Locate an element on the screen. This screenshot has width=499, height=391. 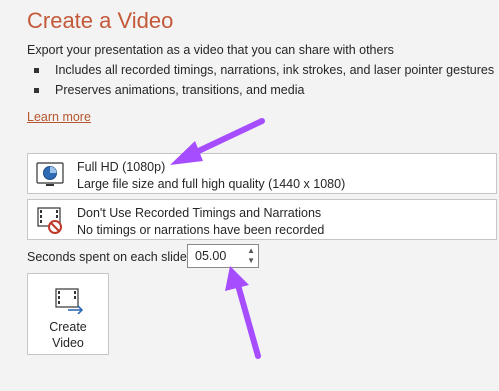
seconds-label: Seconds spent on each slide: is located at coordinates (109, 257).